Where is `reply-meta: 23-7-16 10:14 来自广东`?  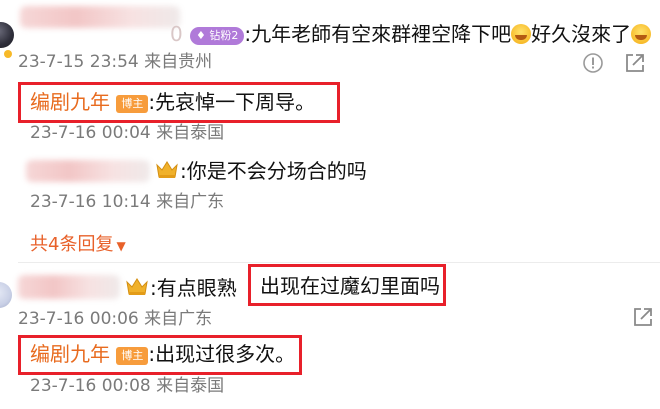
reply-meta: 23-7-16 10:14 来自广东 is located at coordinates (127, 202).